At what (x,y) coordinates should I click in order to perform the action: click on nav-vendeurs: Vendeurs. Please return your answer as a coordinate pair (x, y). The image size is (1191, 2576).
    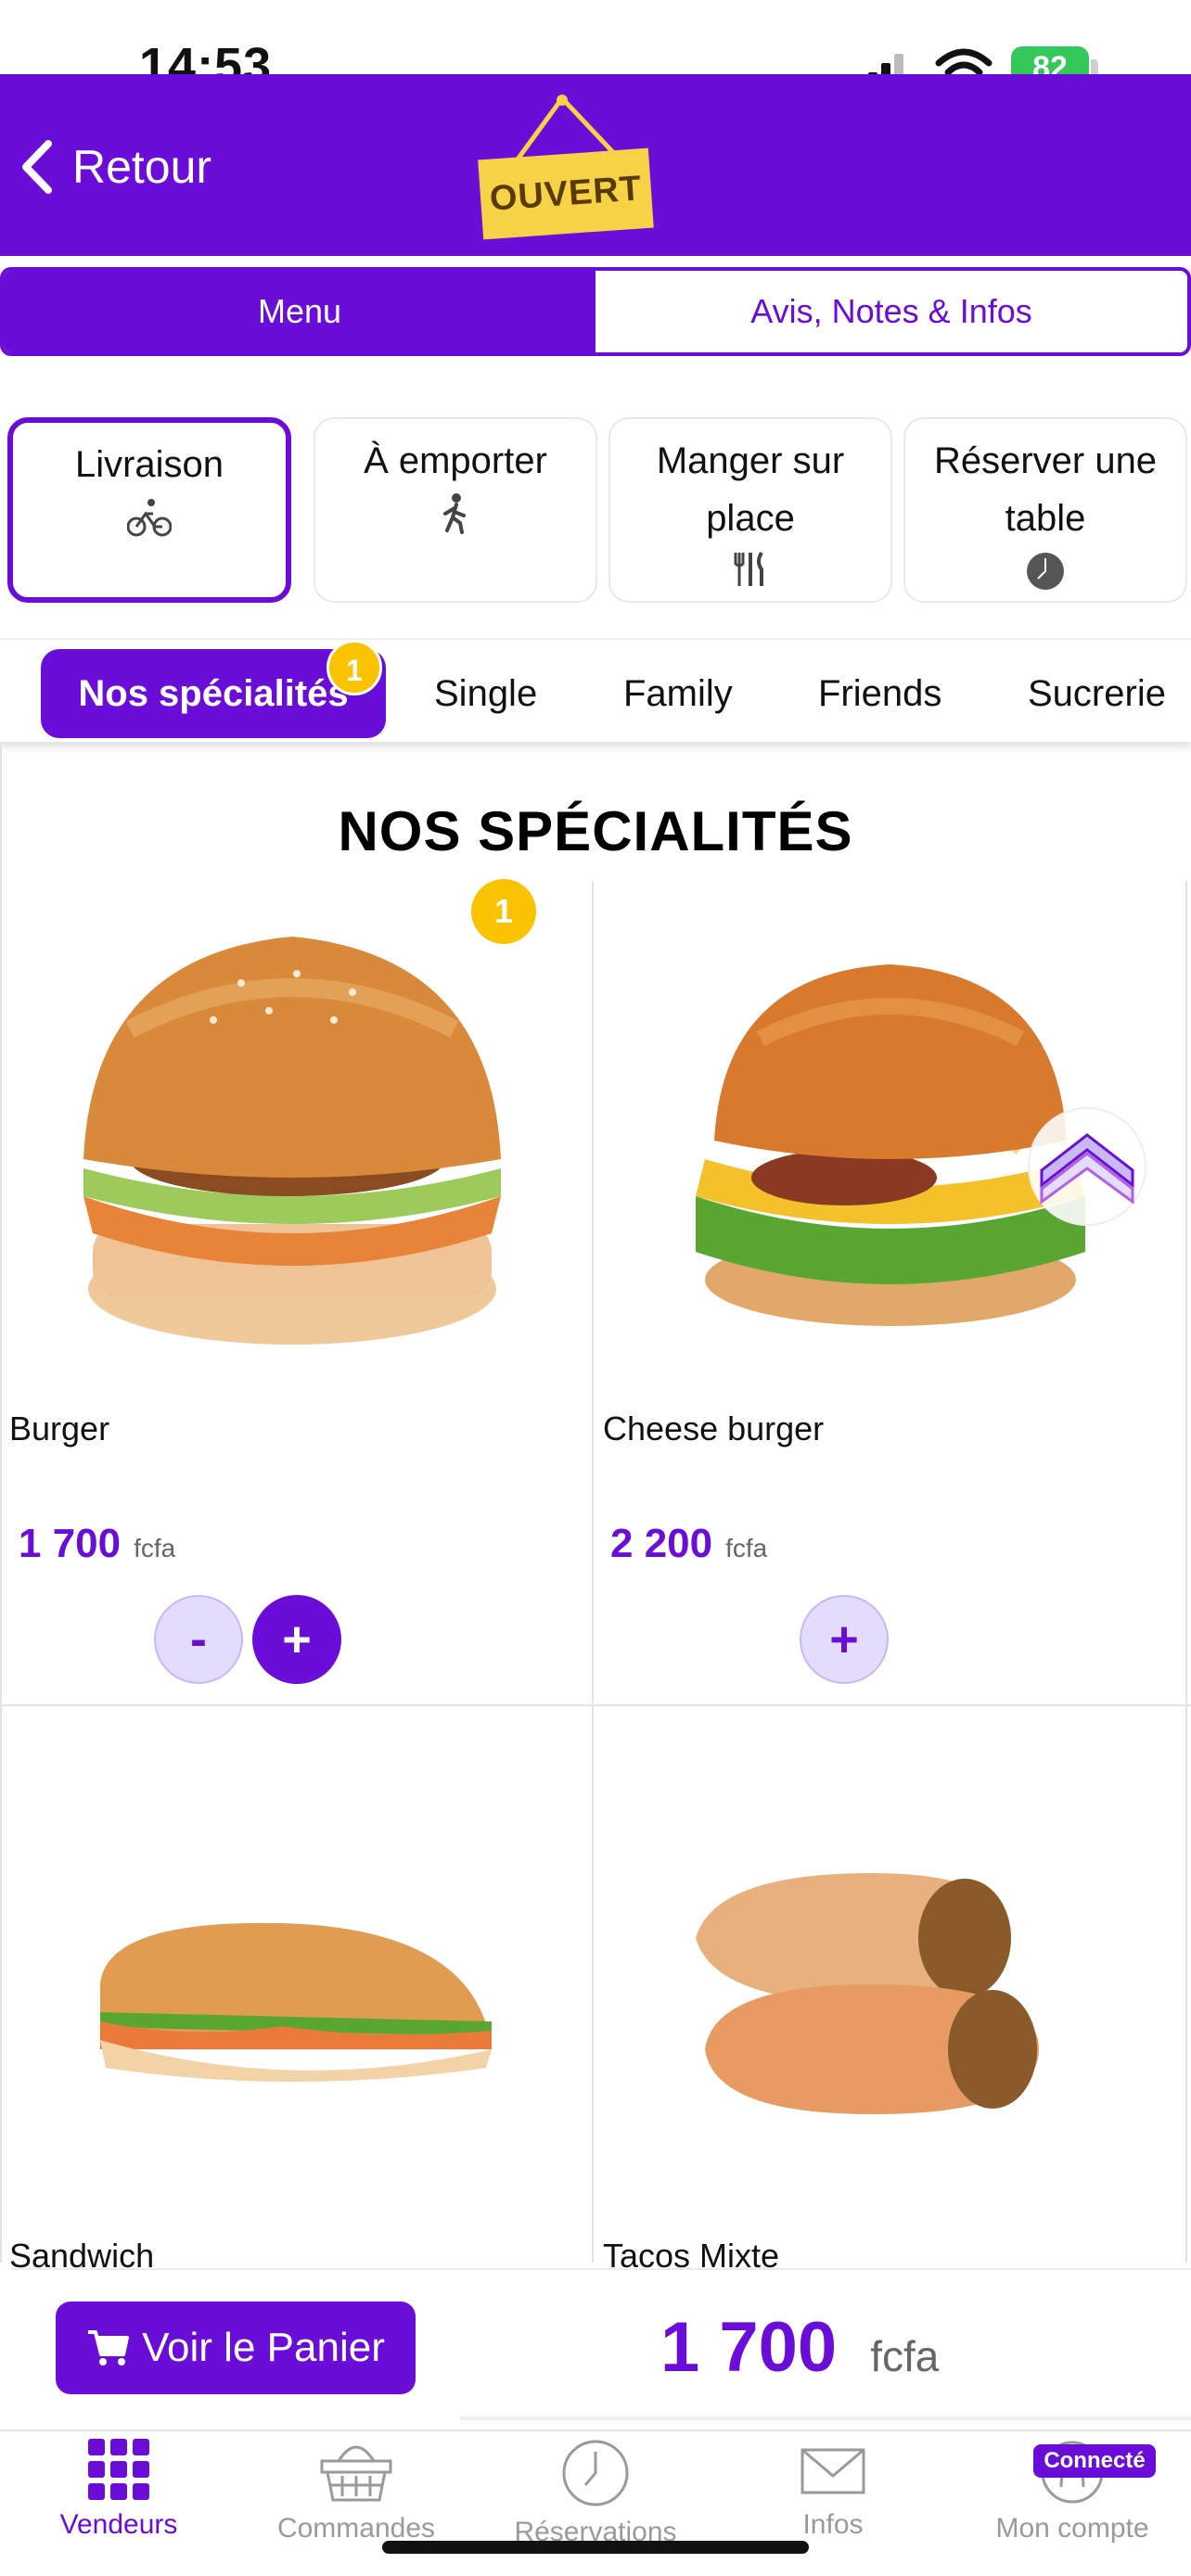
    Looking at the image, I should click on (118, 2507).